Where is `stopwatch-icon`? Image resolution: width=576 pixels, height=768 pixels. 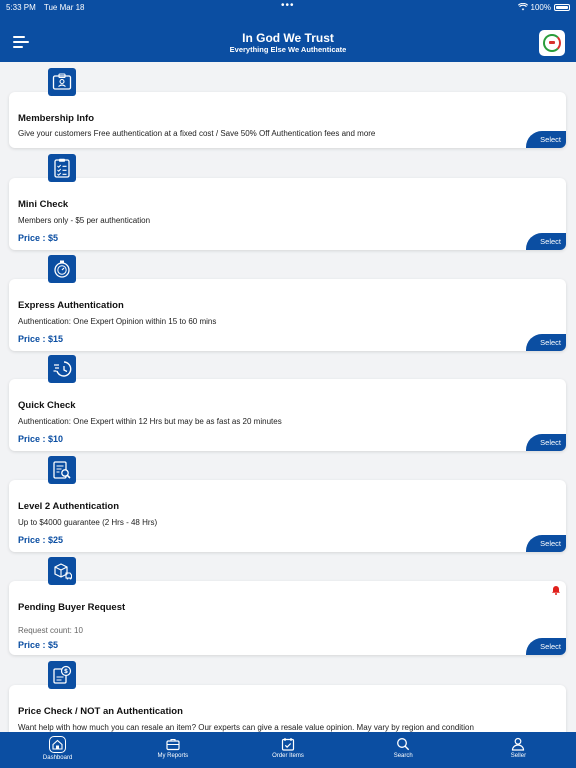 stopwatch-icon is located at coordinates (62, 269).